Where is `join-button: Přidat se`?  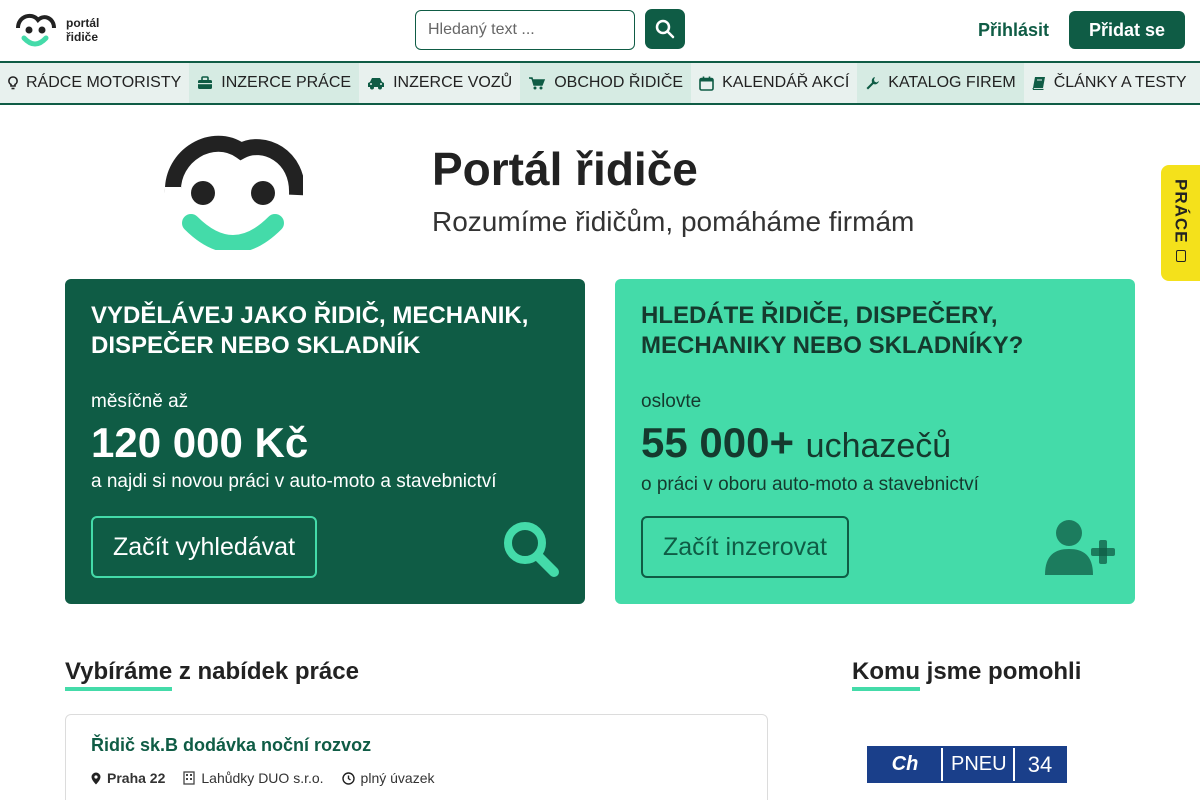 join-button: Přidat se is located at coordinates (1127, 30).